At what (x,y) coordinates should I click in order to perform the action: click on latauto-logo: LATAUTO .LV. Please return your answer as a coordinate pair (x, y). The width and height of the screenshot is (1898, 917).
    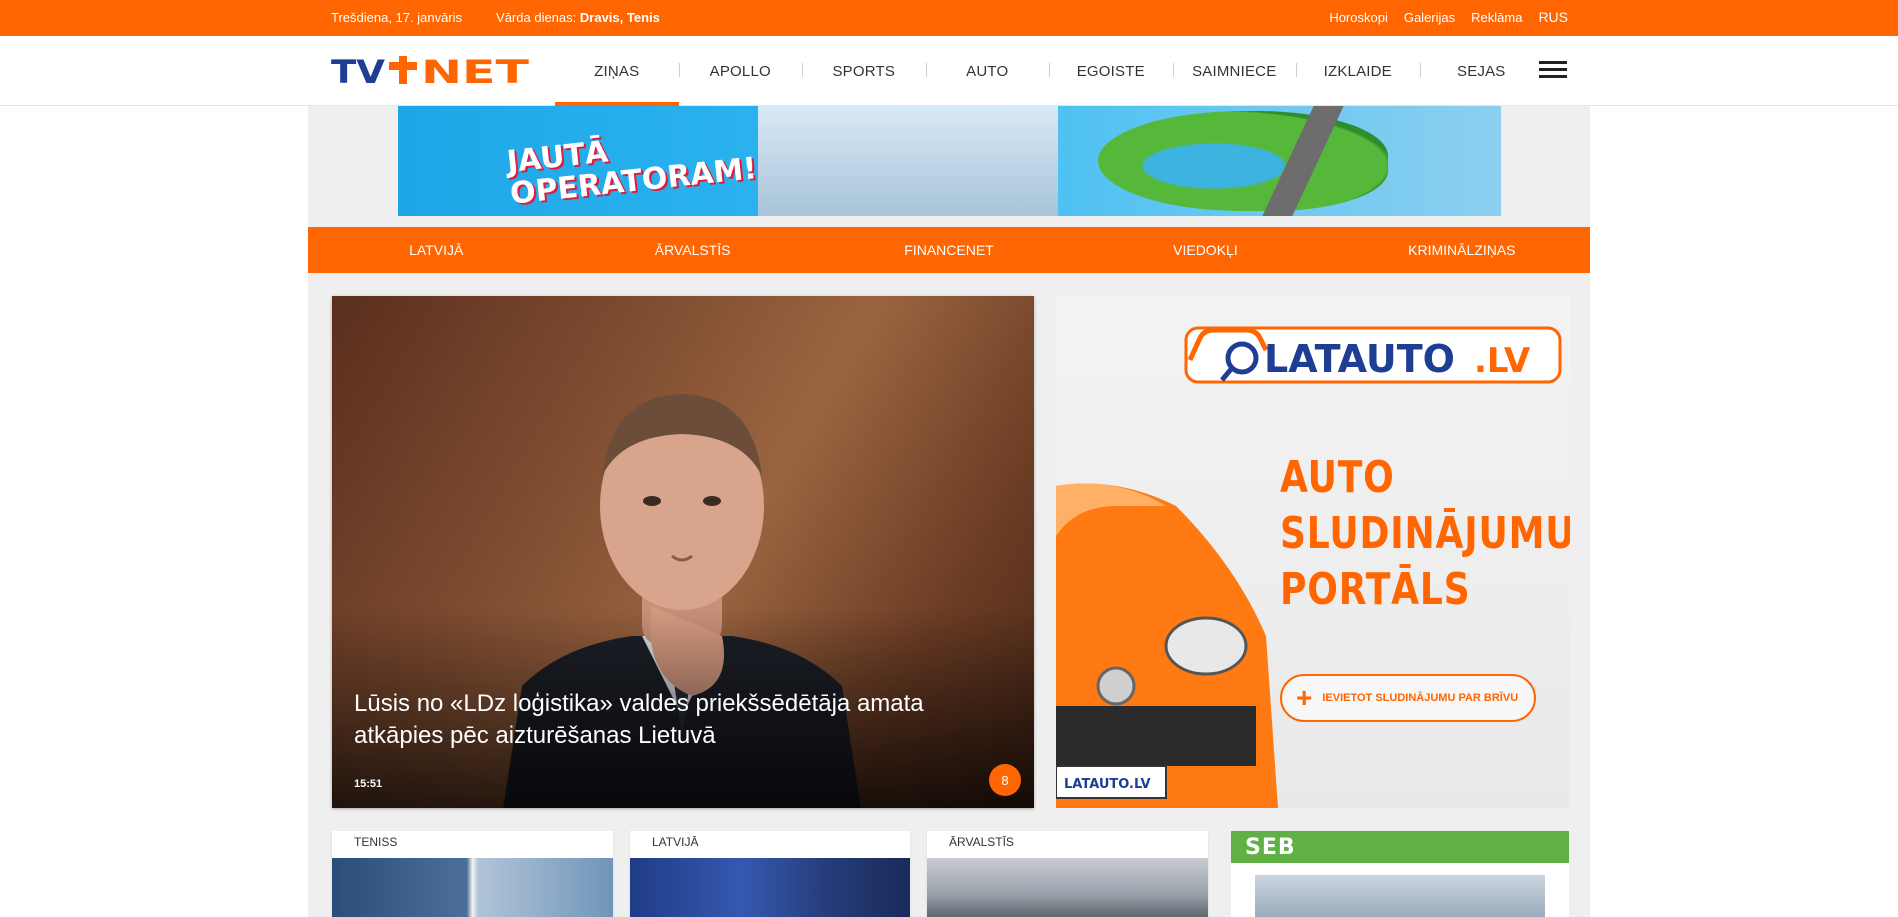
    Looking at the image, I should click on (1373, 355).